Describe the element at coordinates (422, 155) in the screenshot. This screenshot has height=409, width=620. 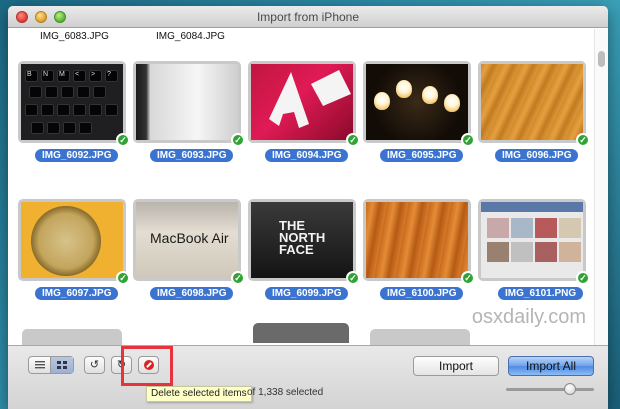
I see `photo-filename: IMG_6095.JPG` at that location.